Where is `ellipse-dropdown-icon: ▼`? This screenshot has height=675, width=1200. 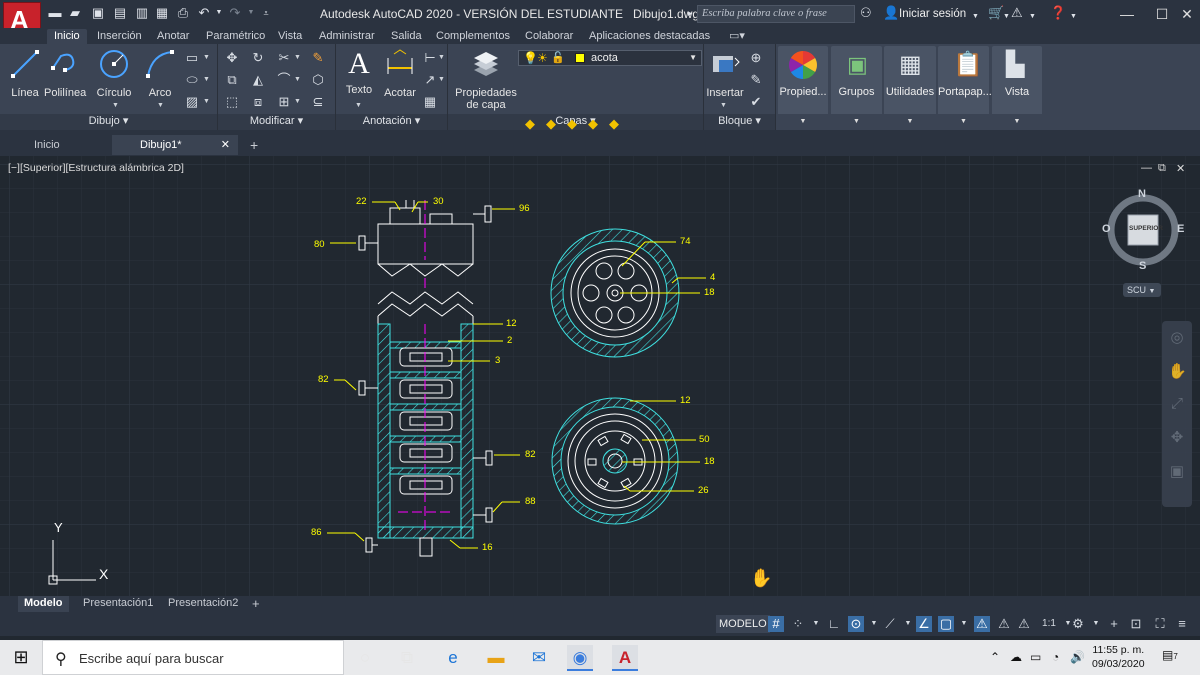
ellipse-dropdown-icon: ▼ is located at coordinates (206, 79).